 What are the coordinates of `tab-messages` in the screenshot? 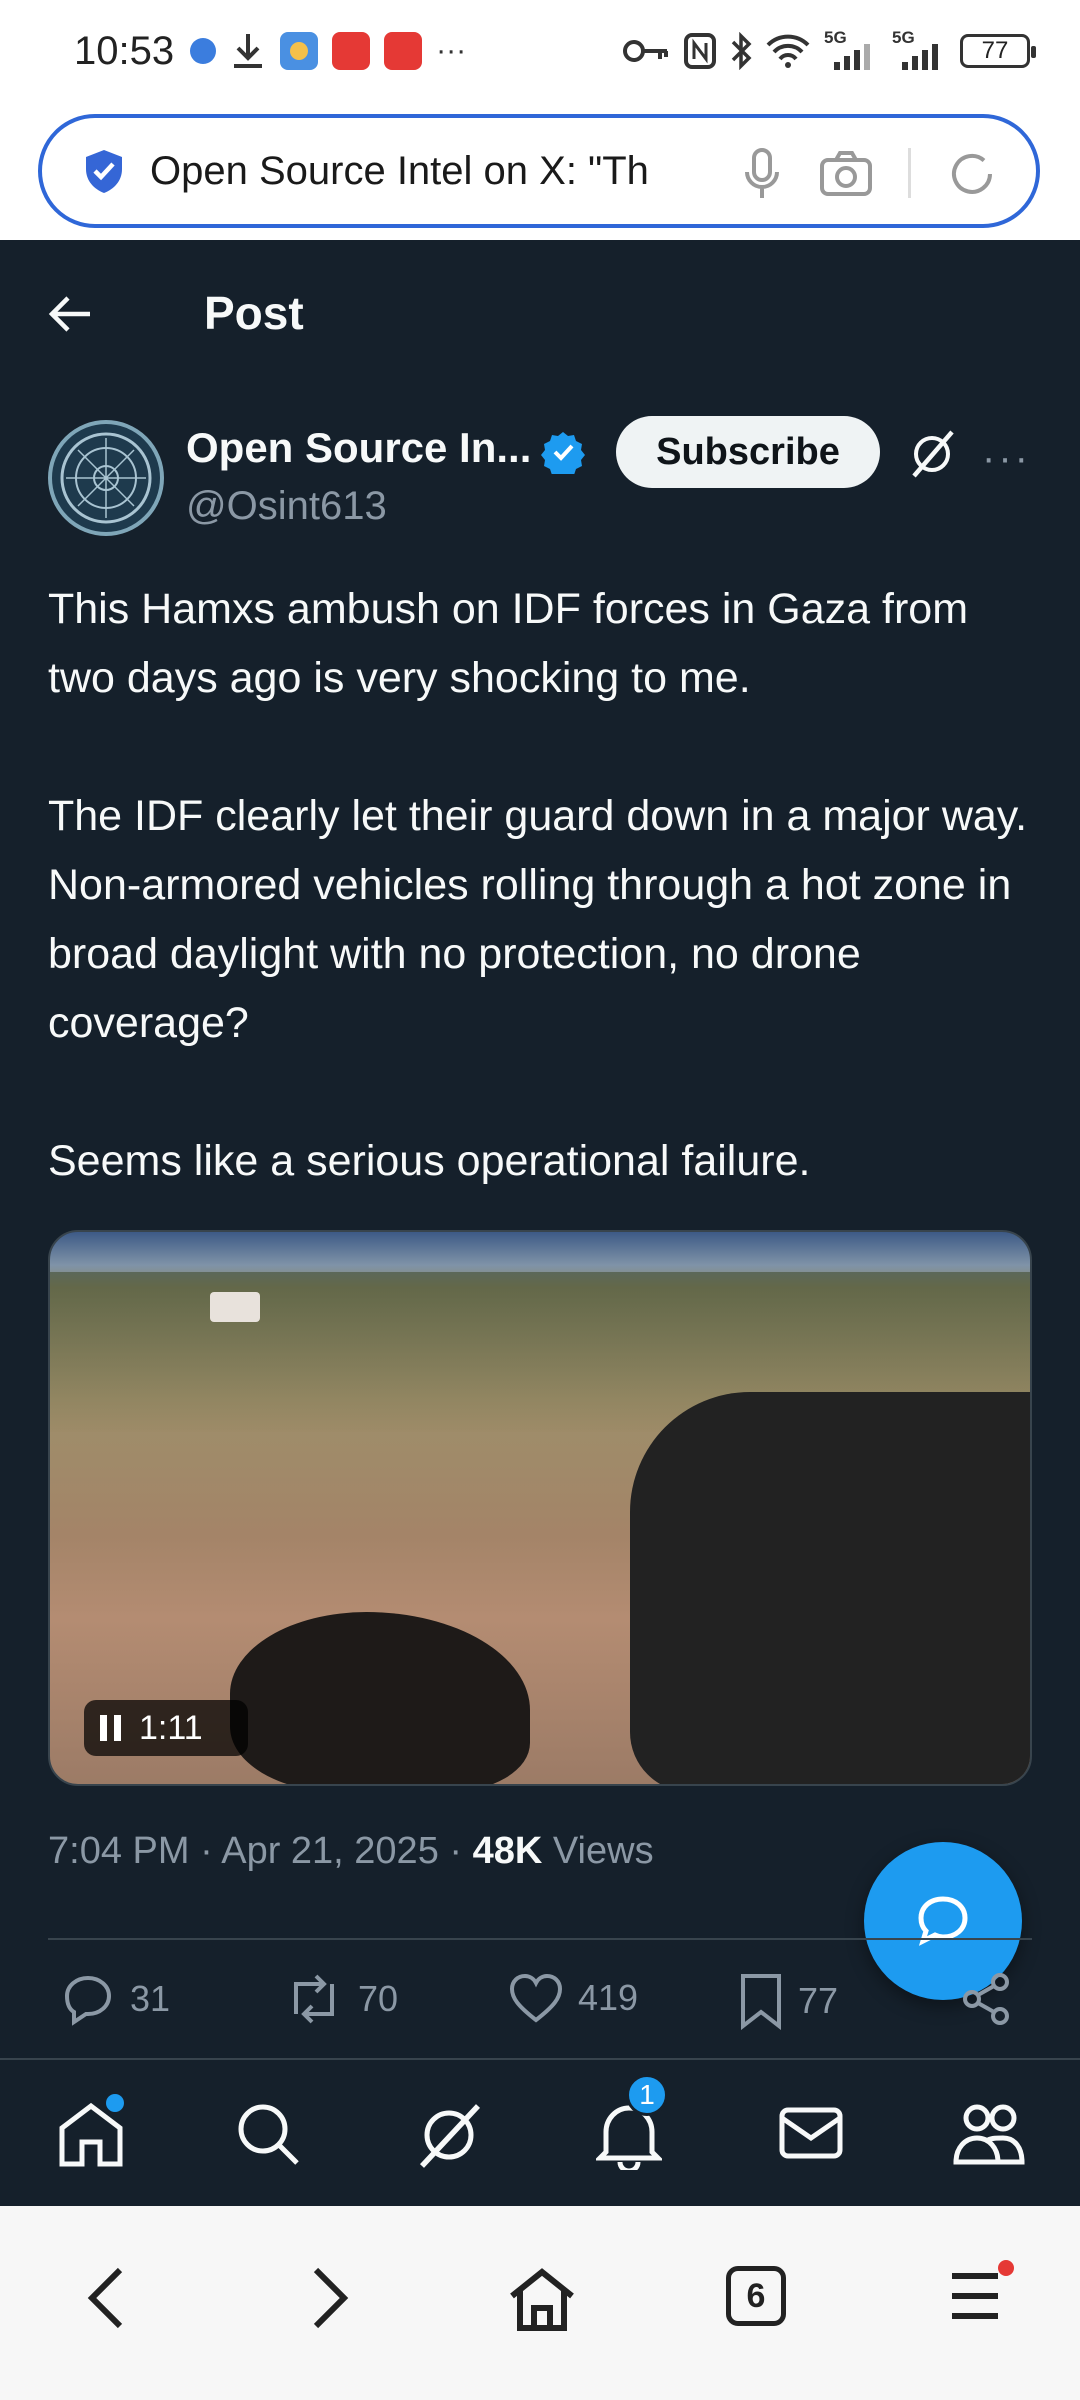 It's located at (811, 2135).